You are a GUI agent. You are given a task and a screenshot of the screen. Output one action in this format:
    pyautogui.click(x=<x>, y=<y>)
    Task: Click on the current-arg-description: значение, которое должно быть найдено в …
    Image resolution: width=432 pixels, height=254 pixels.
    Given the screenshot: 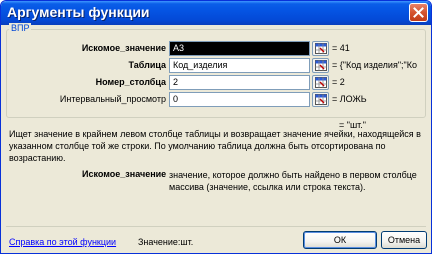 What is the action you would take?
    pyautogui.click(x=293, y=181)
    